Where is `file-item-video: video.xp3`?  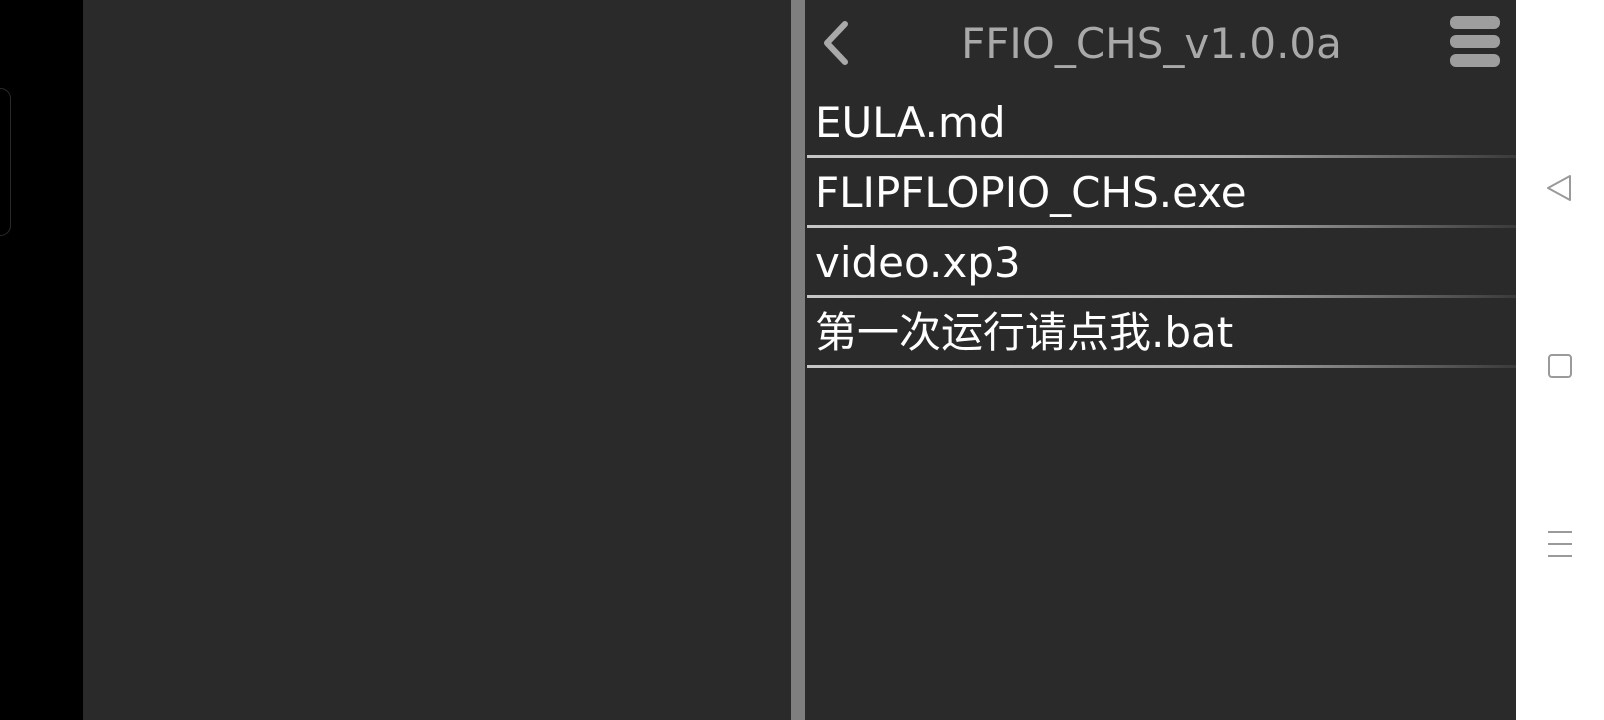 file-item-video: video.xp3 is located at coordinates (1161, 263).